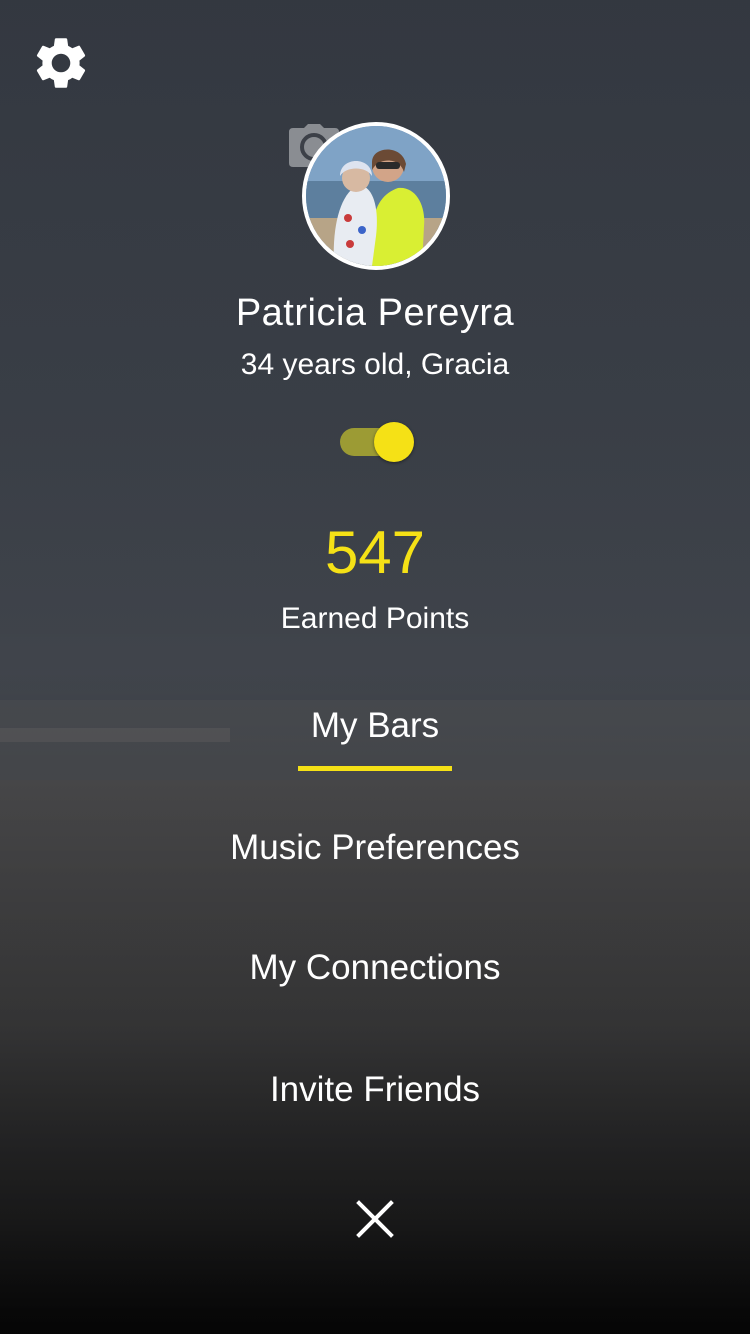  Describe the element at coordinates (61, 63) in the screenshot. I see `gear-icon` at that location.